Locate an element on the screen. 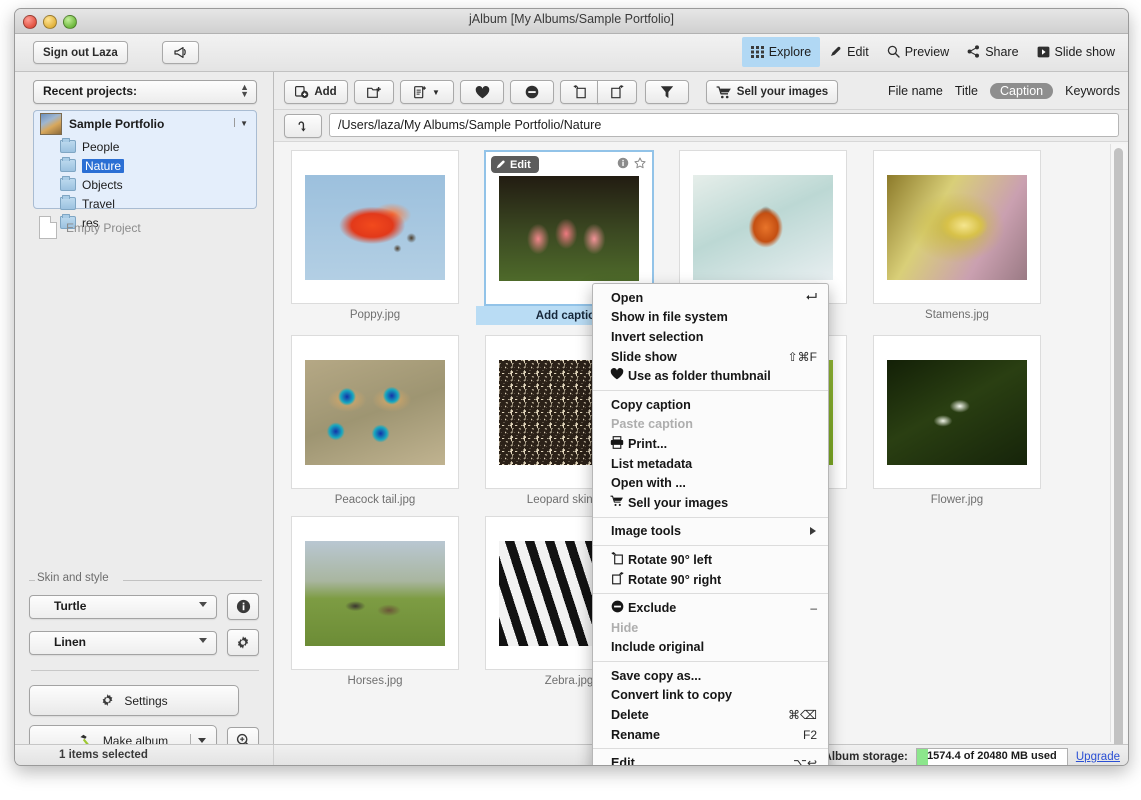 The width and height of the screenshot is (1141, 800). add-label: Add is located at coordinates (325, 92).